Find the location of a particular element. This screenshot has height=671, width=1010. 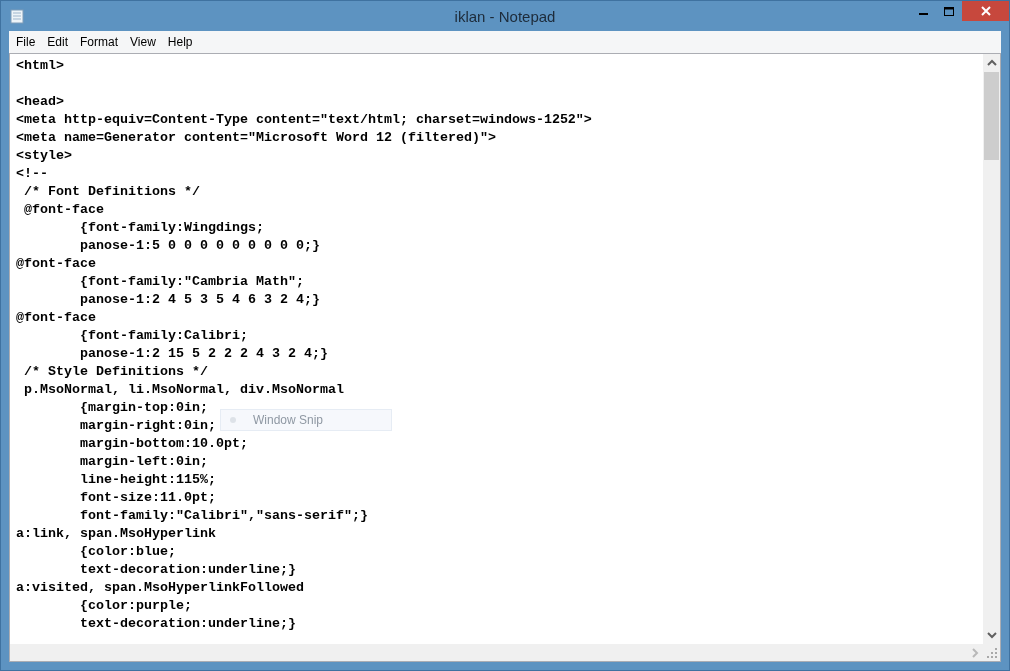

code-line: {color:blue; is located at coordinates (127, 552).